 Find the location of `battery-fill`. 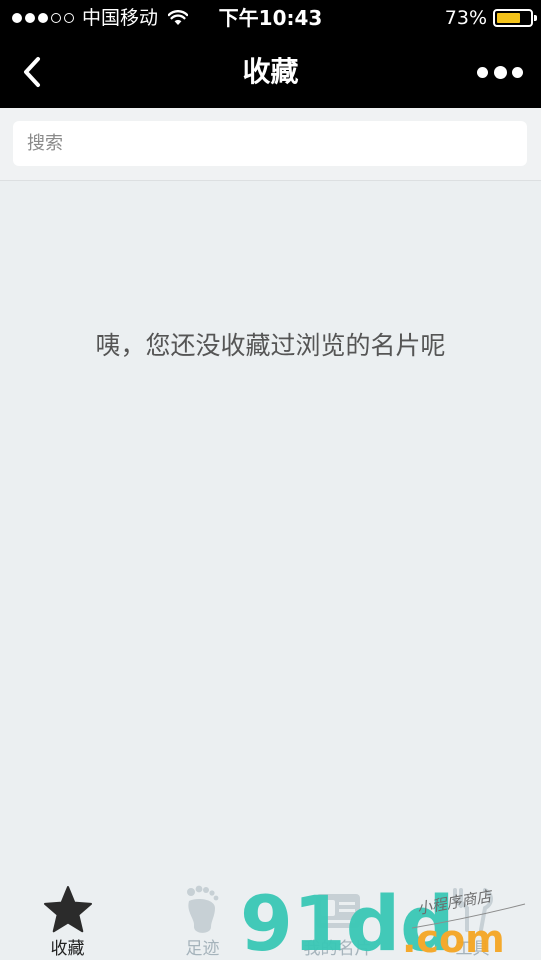

battery-fill is located at coordinates (509, 18).